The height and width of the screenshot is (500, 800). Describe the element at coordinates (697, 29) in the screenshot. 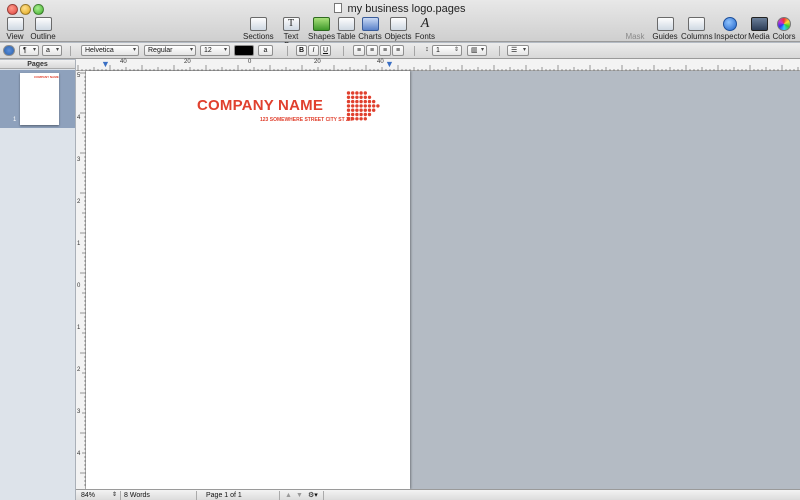

I see `columns-button: Columns` at that location.